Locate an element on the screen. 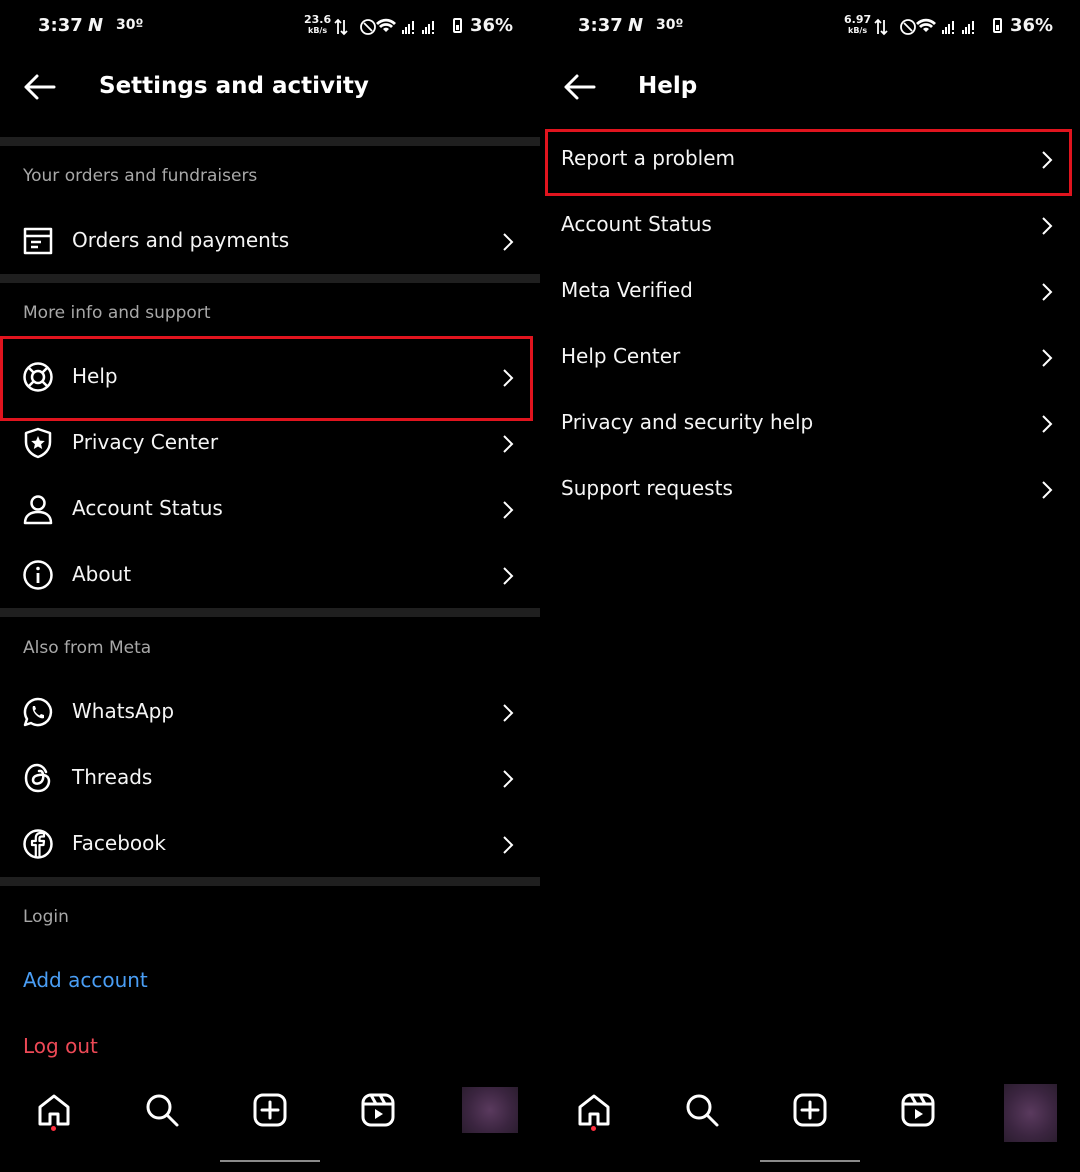 This screenshot has height=1172, width=1080. menu-item-meta-verified: Meta Verified is located at coordinates (810, 291).